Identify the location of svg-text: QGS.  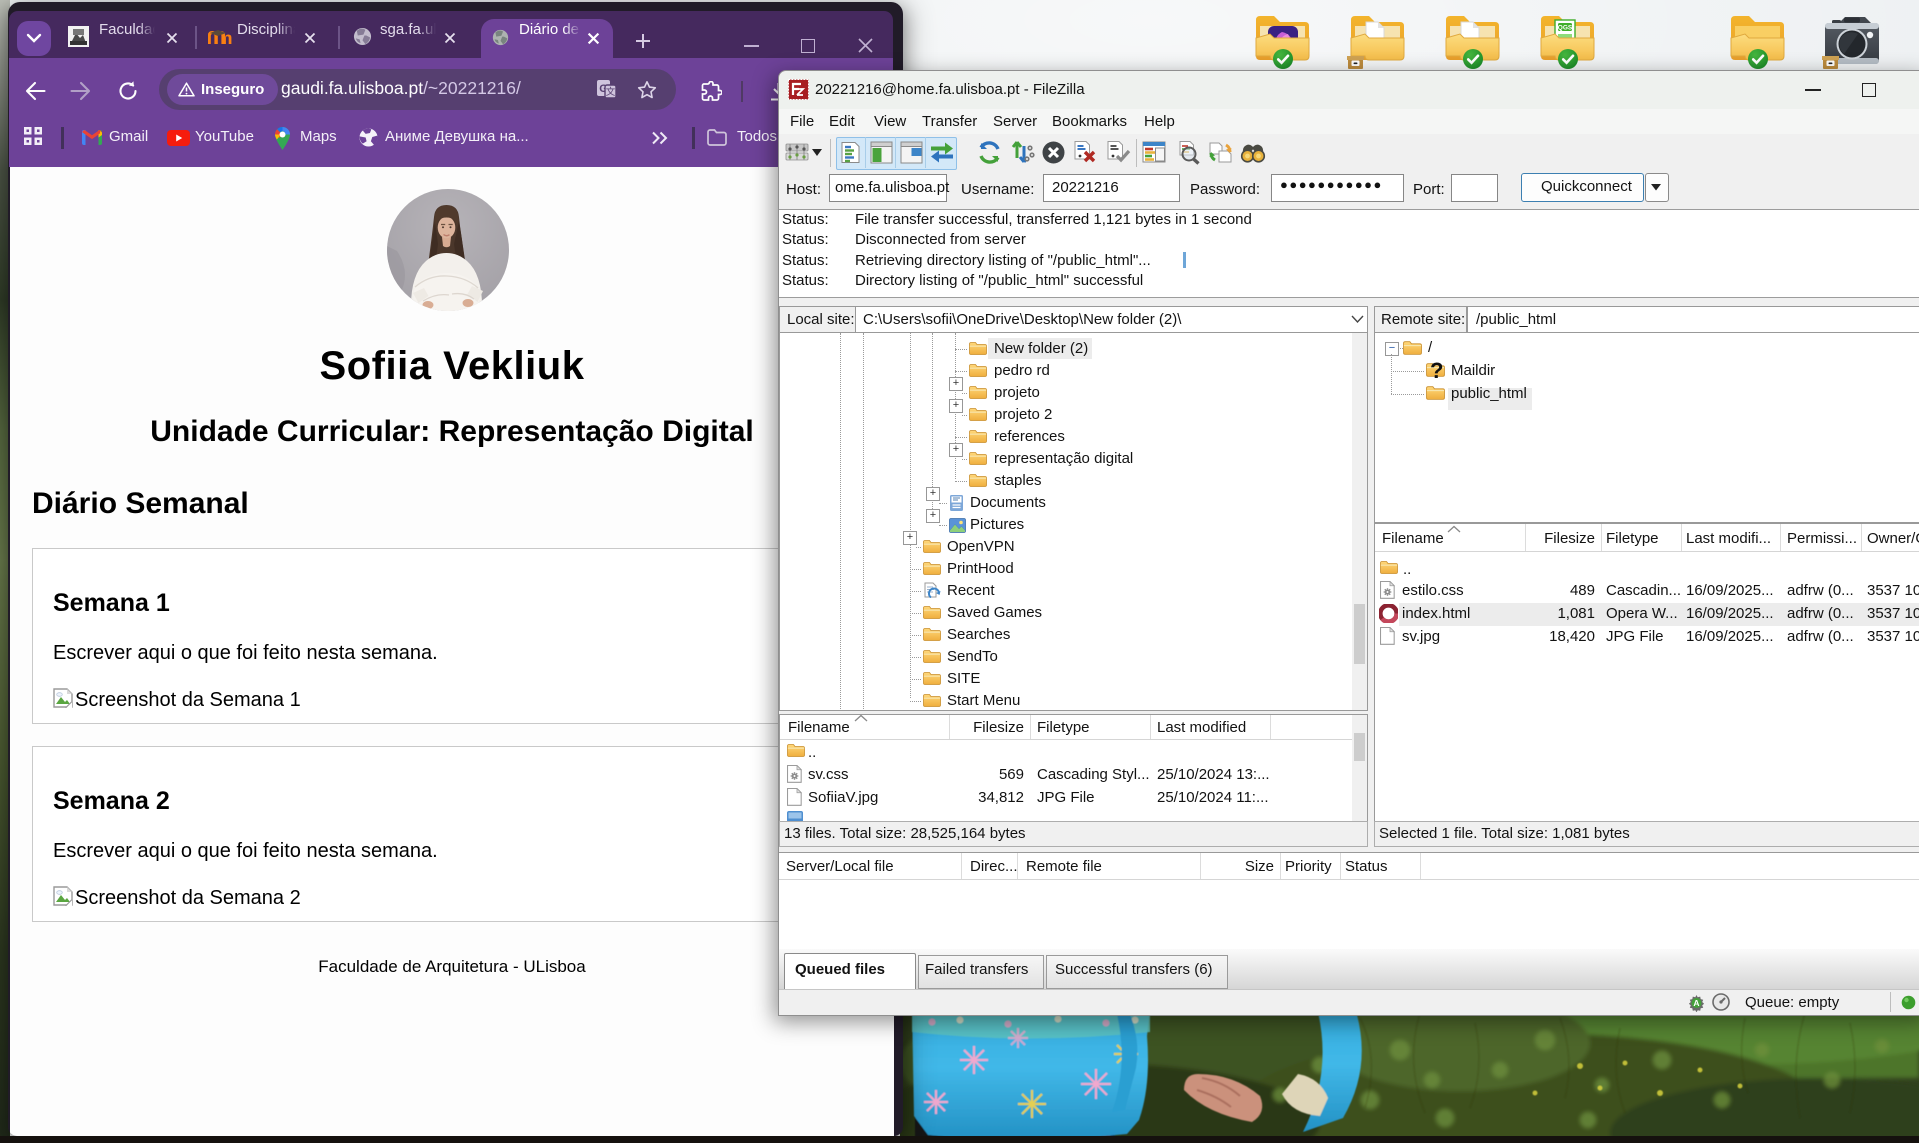
(1565, 28).